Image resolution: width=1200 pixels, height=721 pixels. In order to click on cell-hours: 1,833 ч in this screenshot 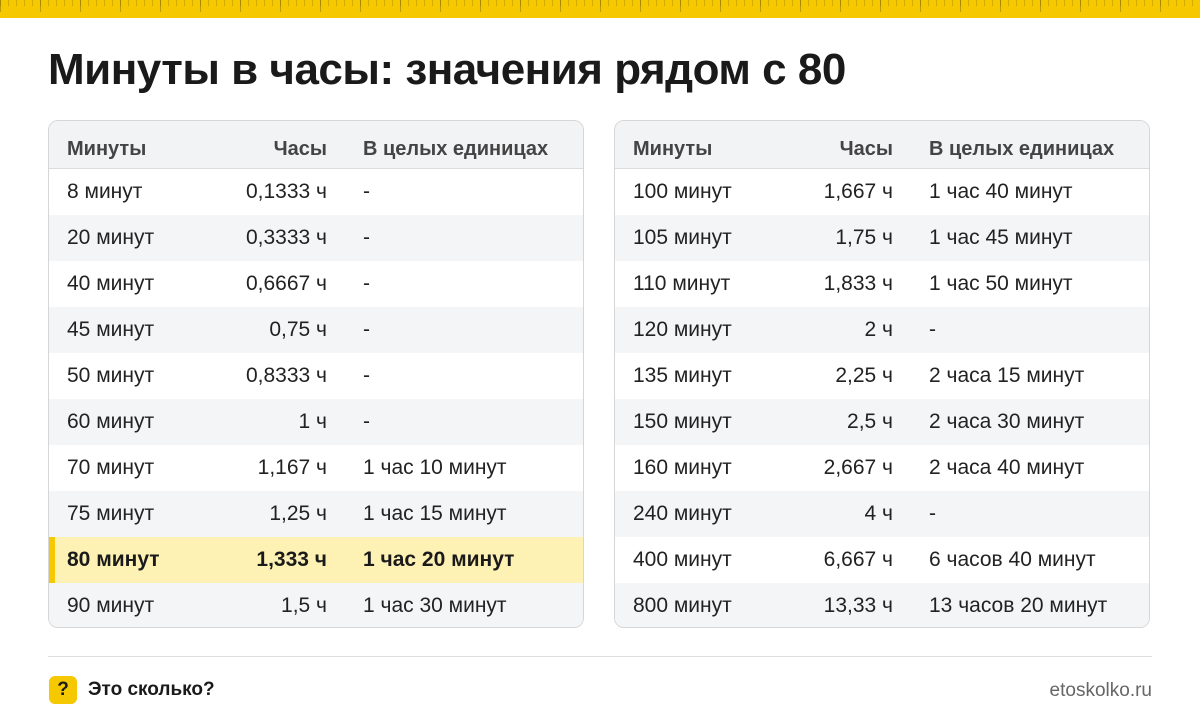, I will do `click(858, 283)`.